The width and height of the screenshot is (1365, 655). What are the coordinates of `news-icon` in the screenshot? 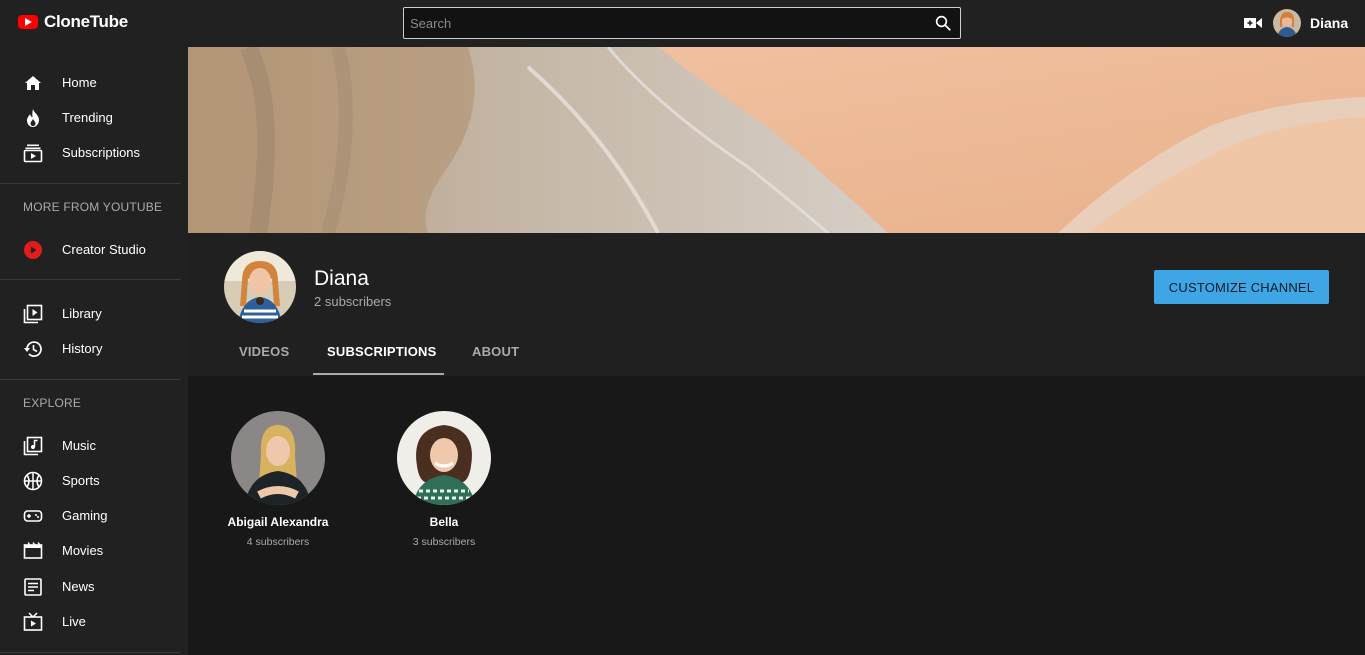 It's located at (33, 587).